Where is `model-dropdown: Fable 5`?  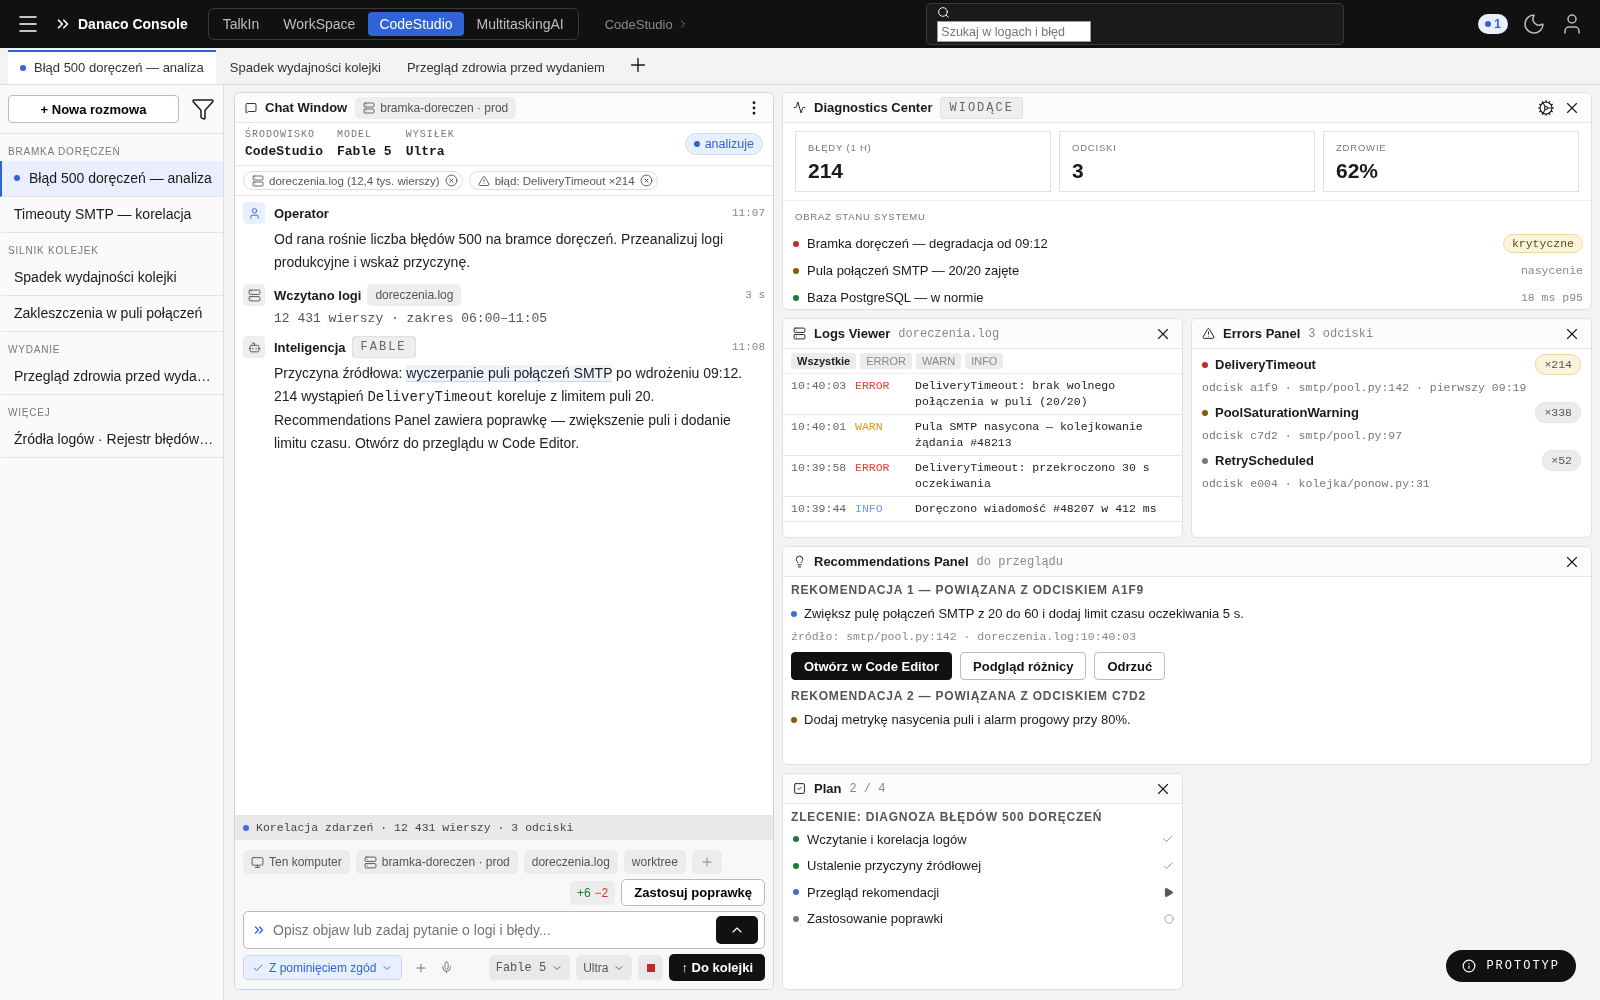
model-dropdown: Fable 5 is located at coordinates (529, 967).